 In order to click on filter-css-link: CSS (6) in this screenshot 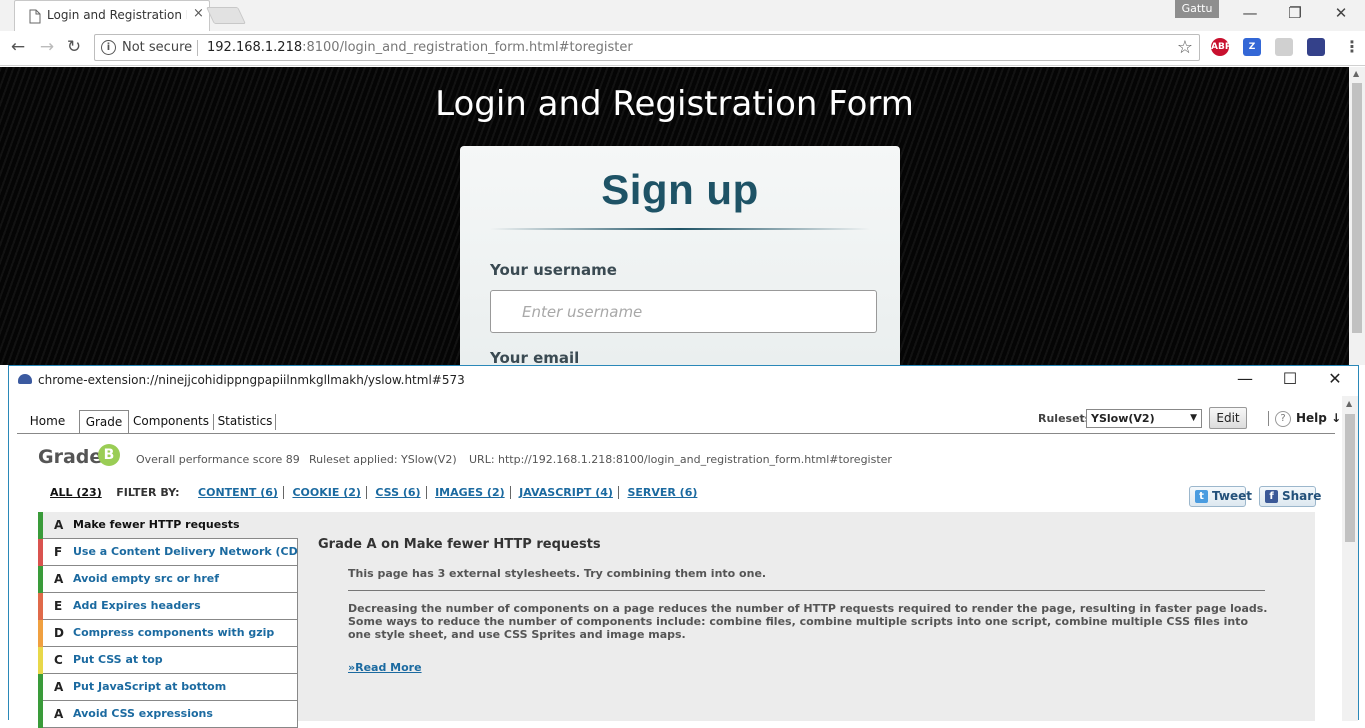, I will do `click(398, 492)`.